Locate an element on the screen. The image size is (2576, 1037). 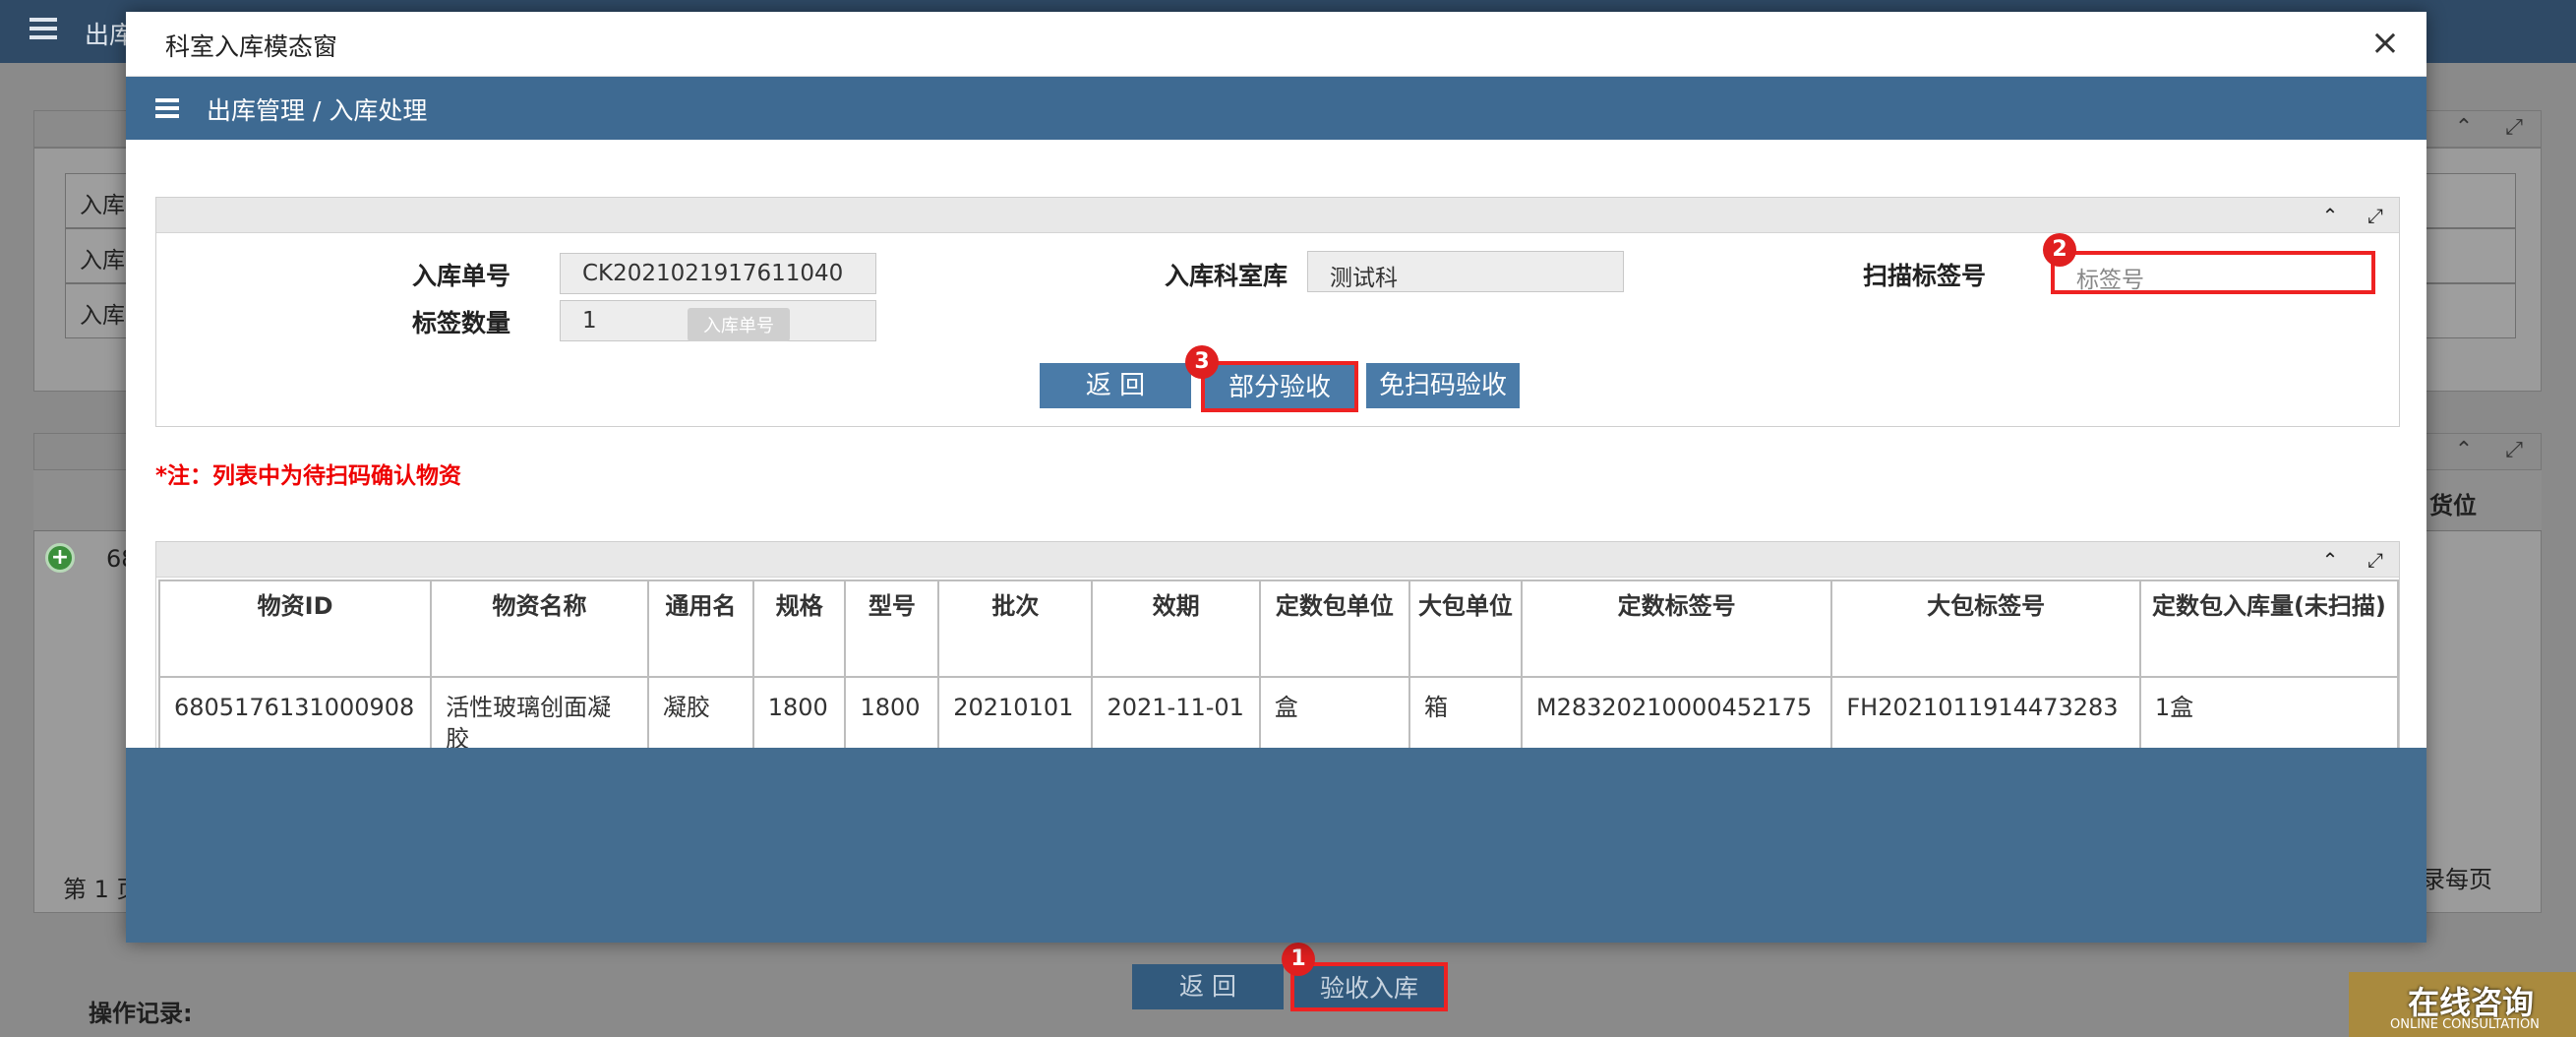
column-header: 通用名 is located at coordinates (700, 629).